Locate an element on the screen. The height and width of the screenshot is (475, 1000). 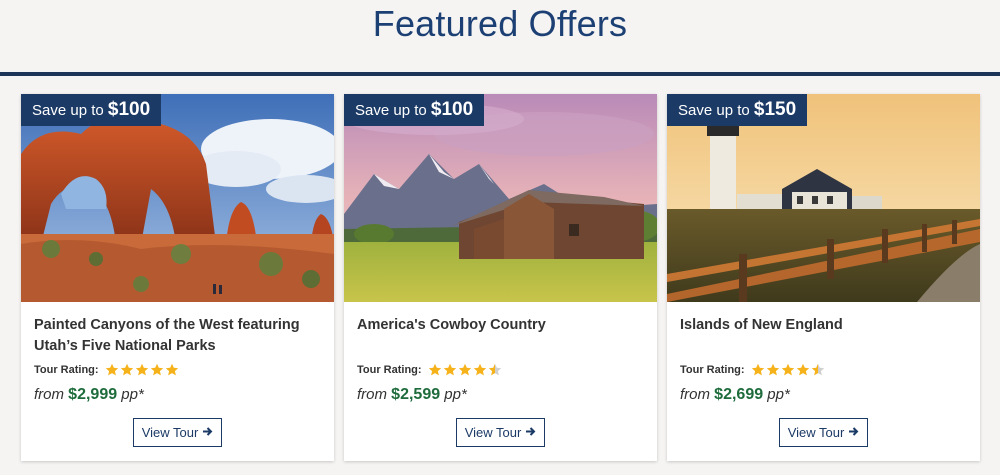
price-amount: $2,599 is located at coordinates (416, 394).